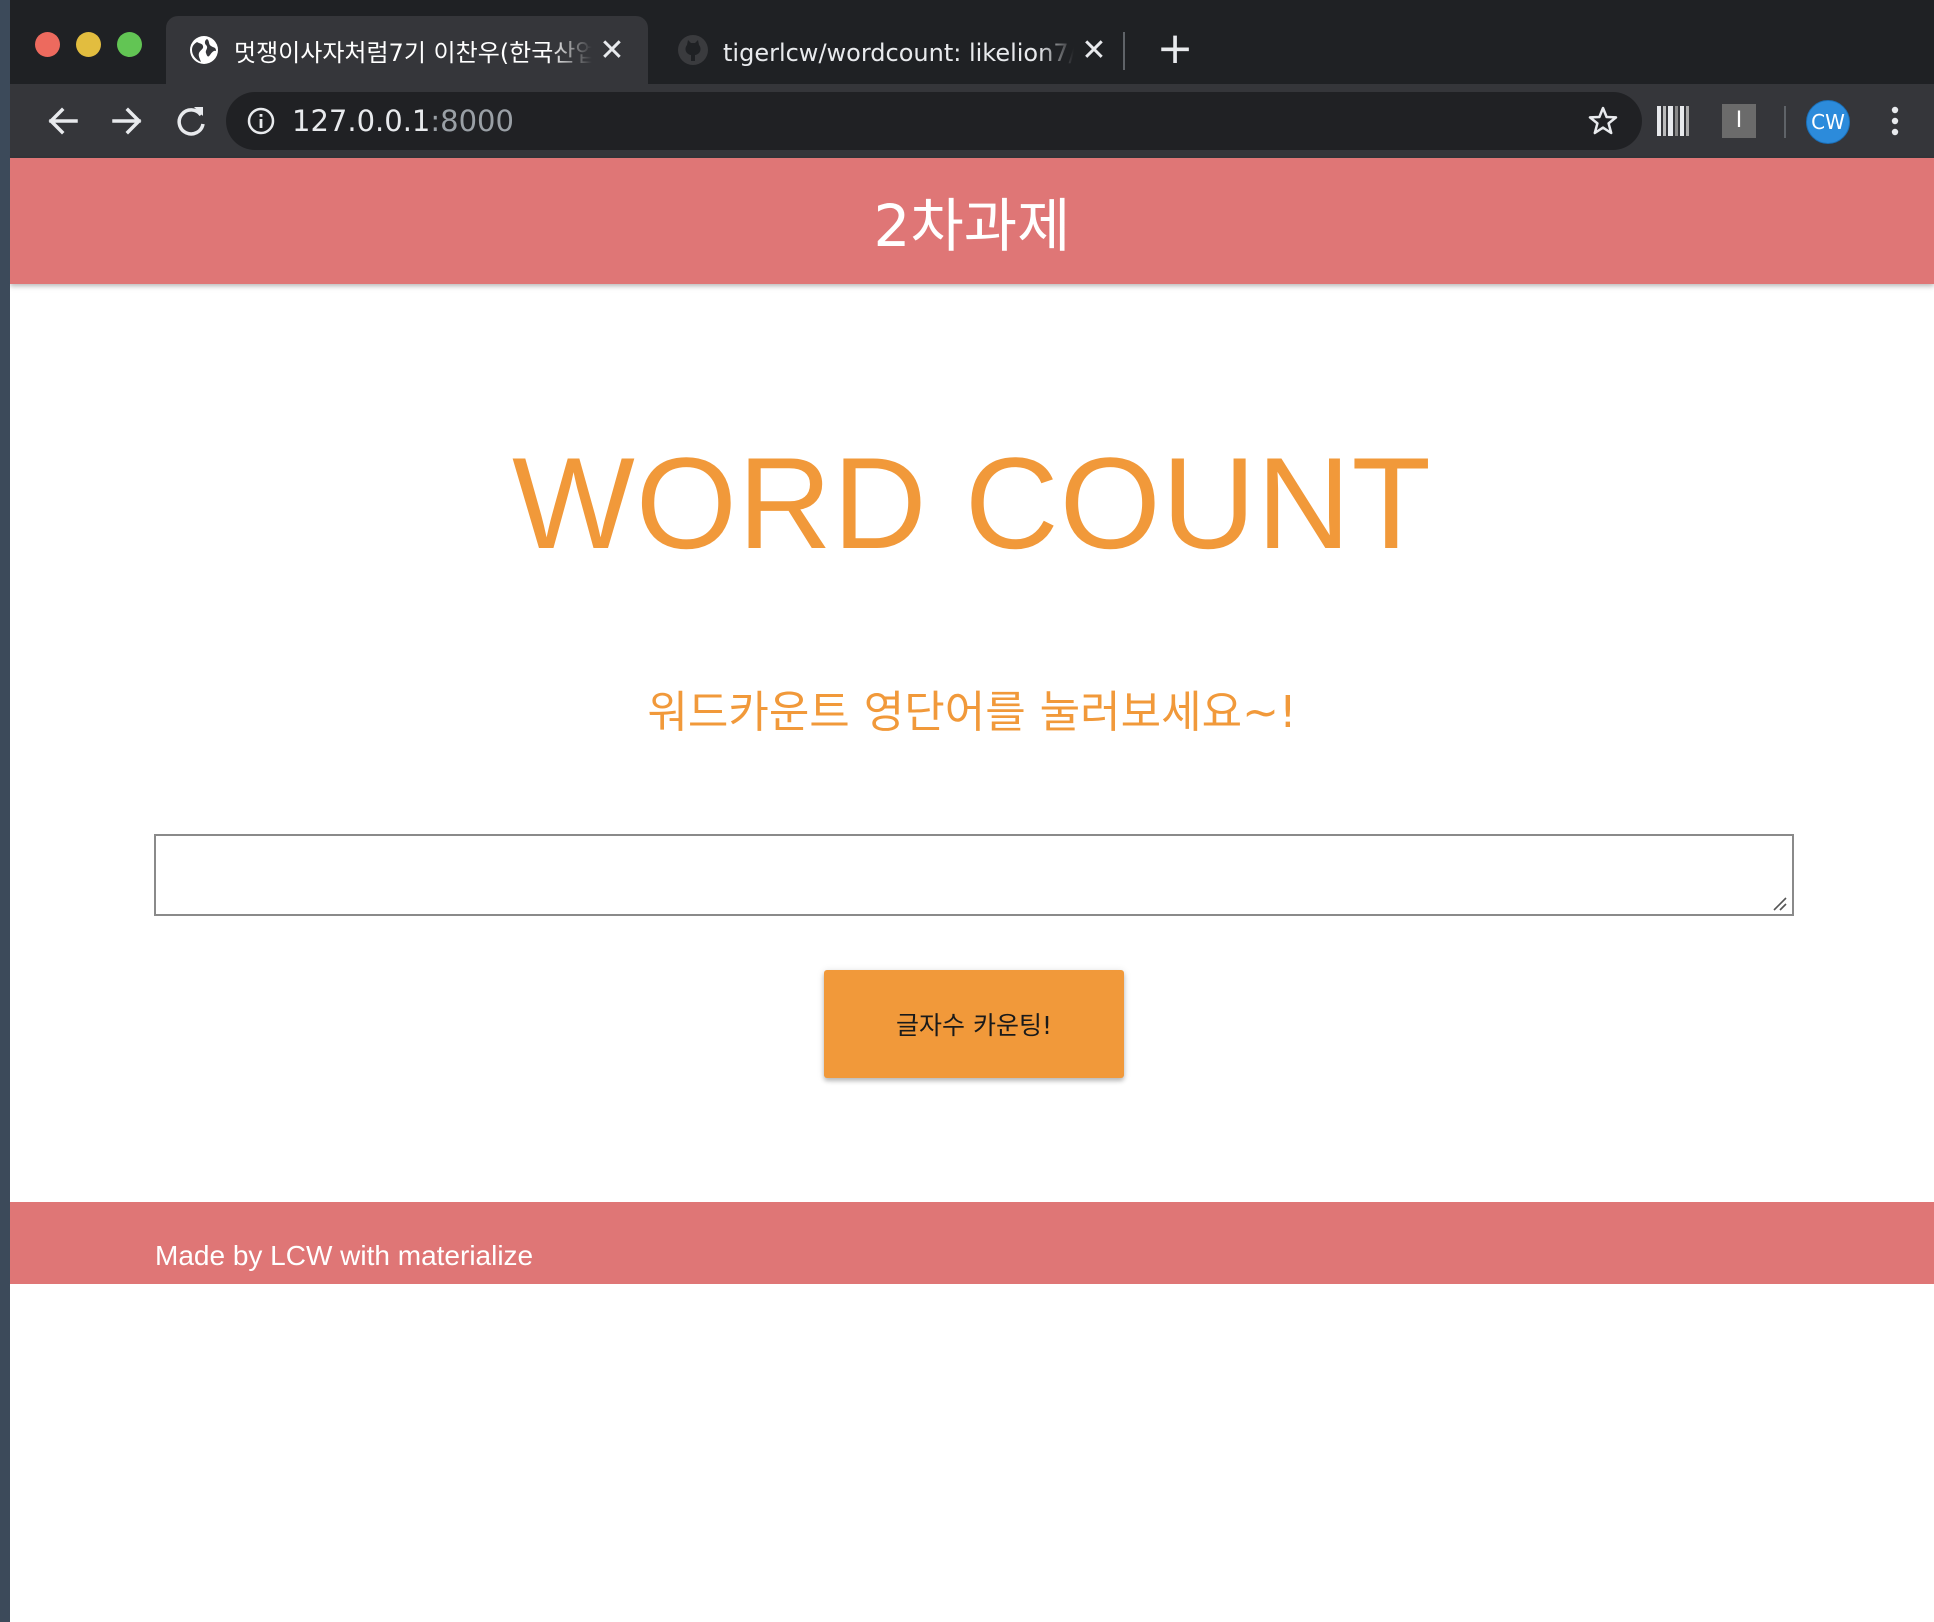 The height and width of the screenshot is (1622, 1934). What do you see at coordinates (972, 226) in the screenshot?
I see `header-title: 2차과제` at bounding box center [972, 226].